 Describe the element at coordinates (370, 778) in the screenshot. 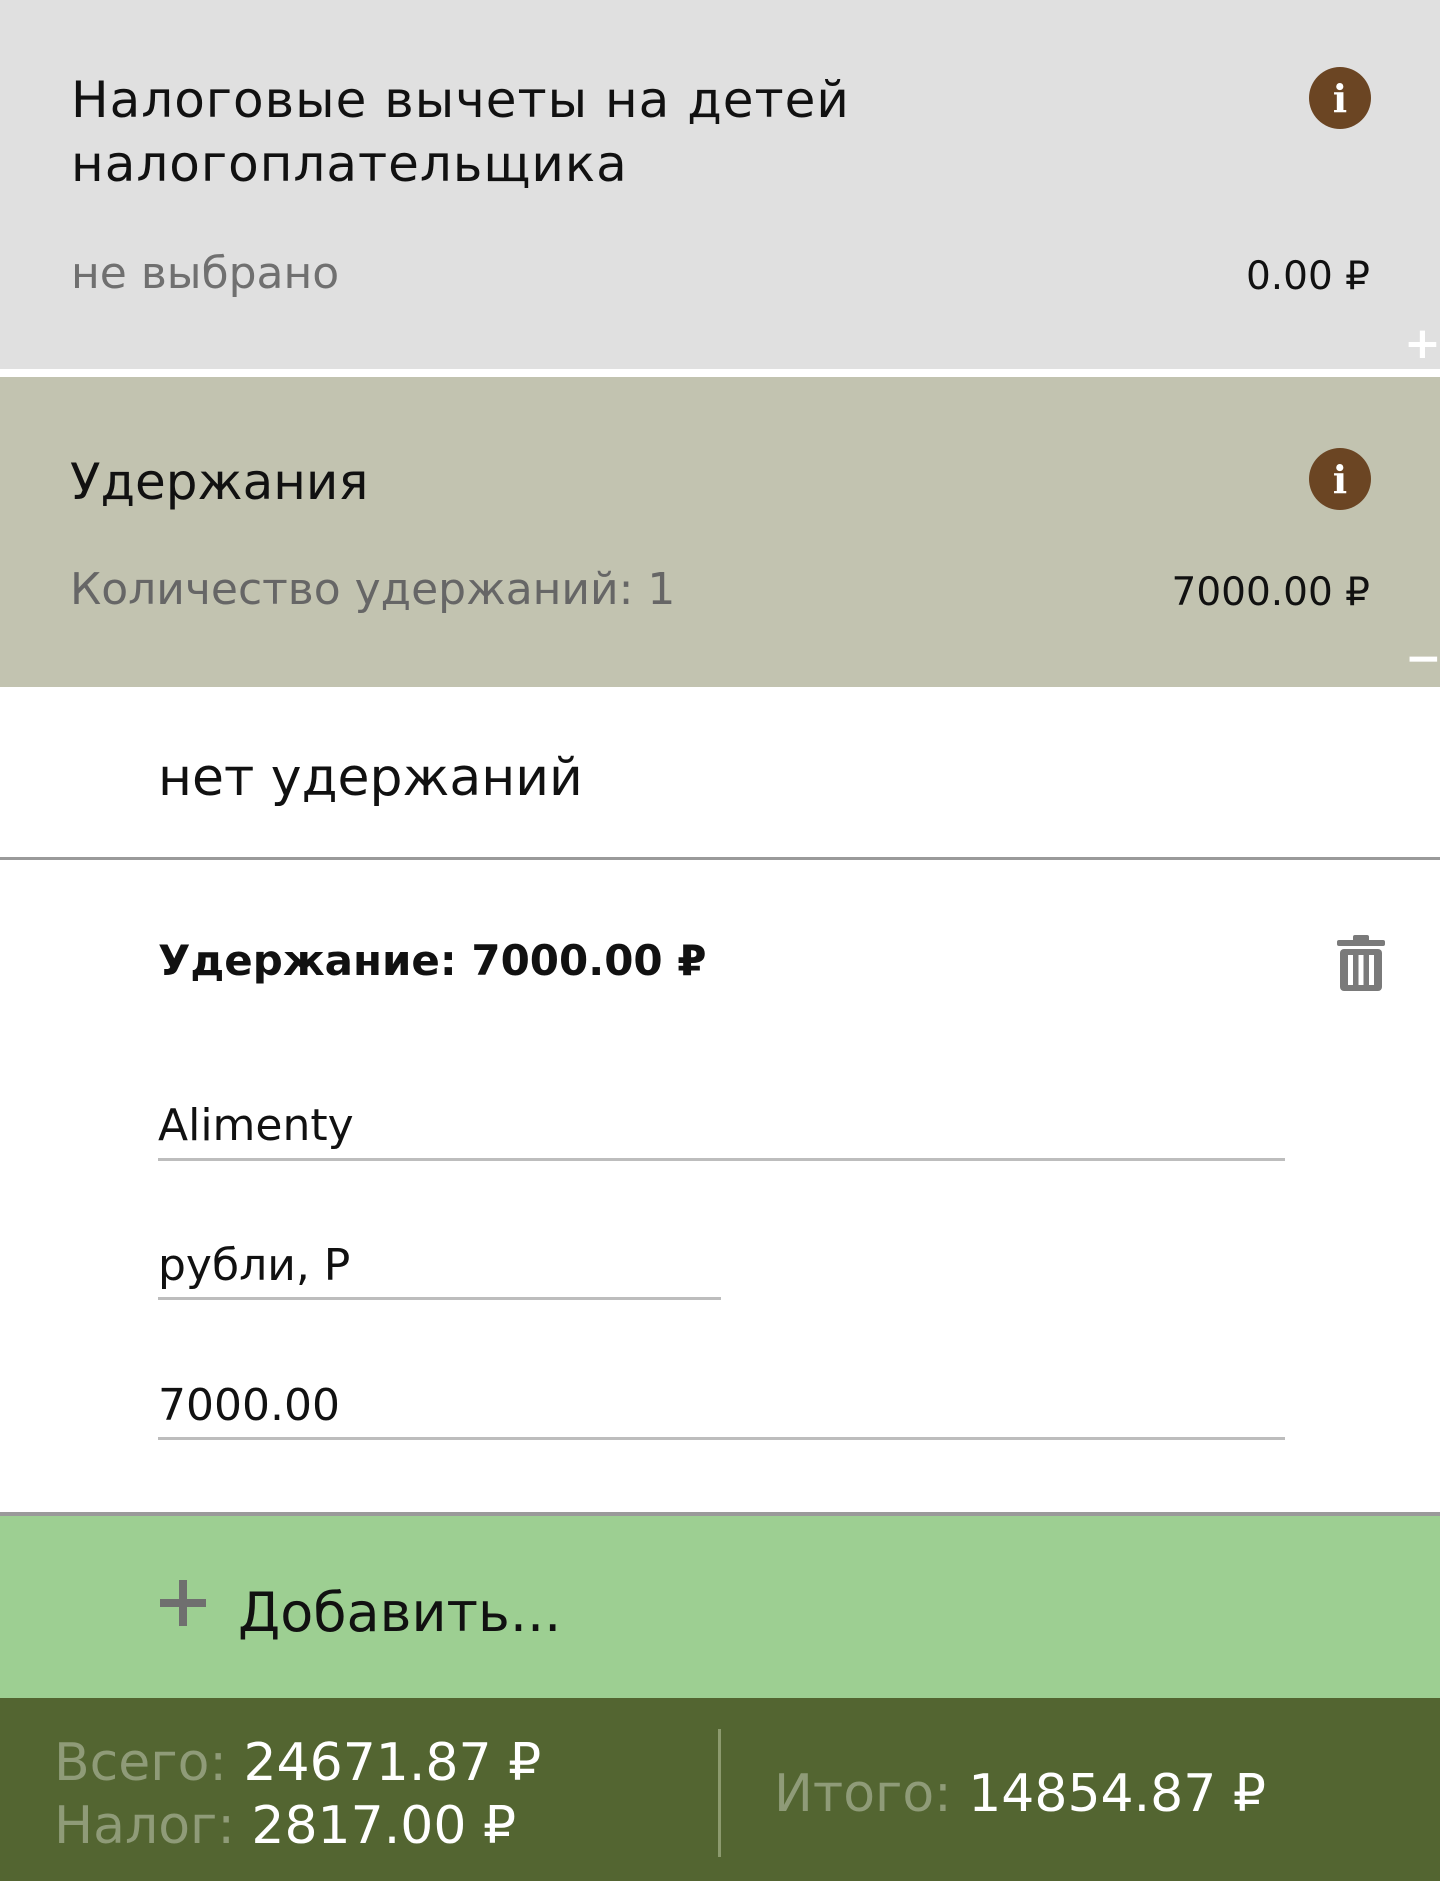

I see `no-holdings-label: нет удержаний` at that location.